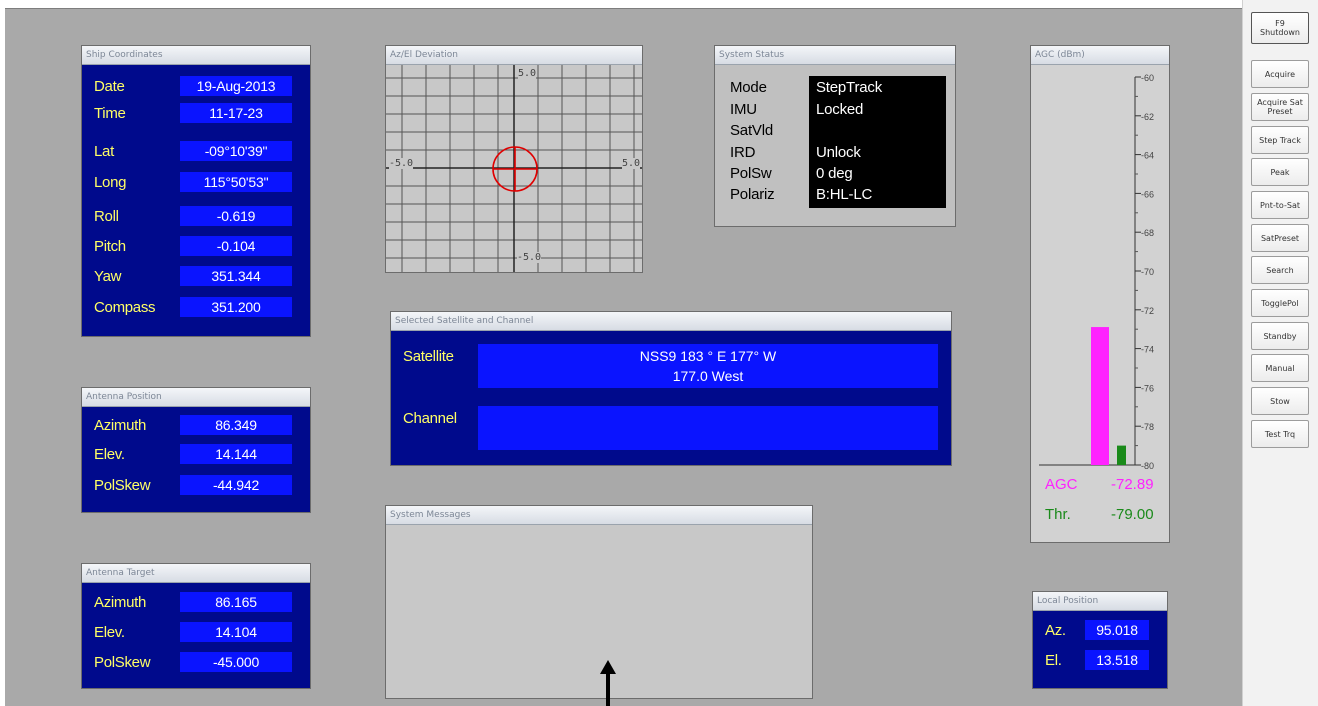 The width and height of the screenshot is (1318, 706). What do you see at coordinates (109, 86) in the screenshot?
I see `date-label: Date` at bounding box center [109, 86].